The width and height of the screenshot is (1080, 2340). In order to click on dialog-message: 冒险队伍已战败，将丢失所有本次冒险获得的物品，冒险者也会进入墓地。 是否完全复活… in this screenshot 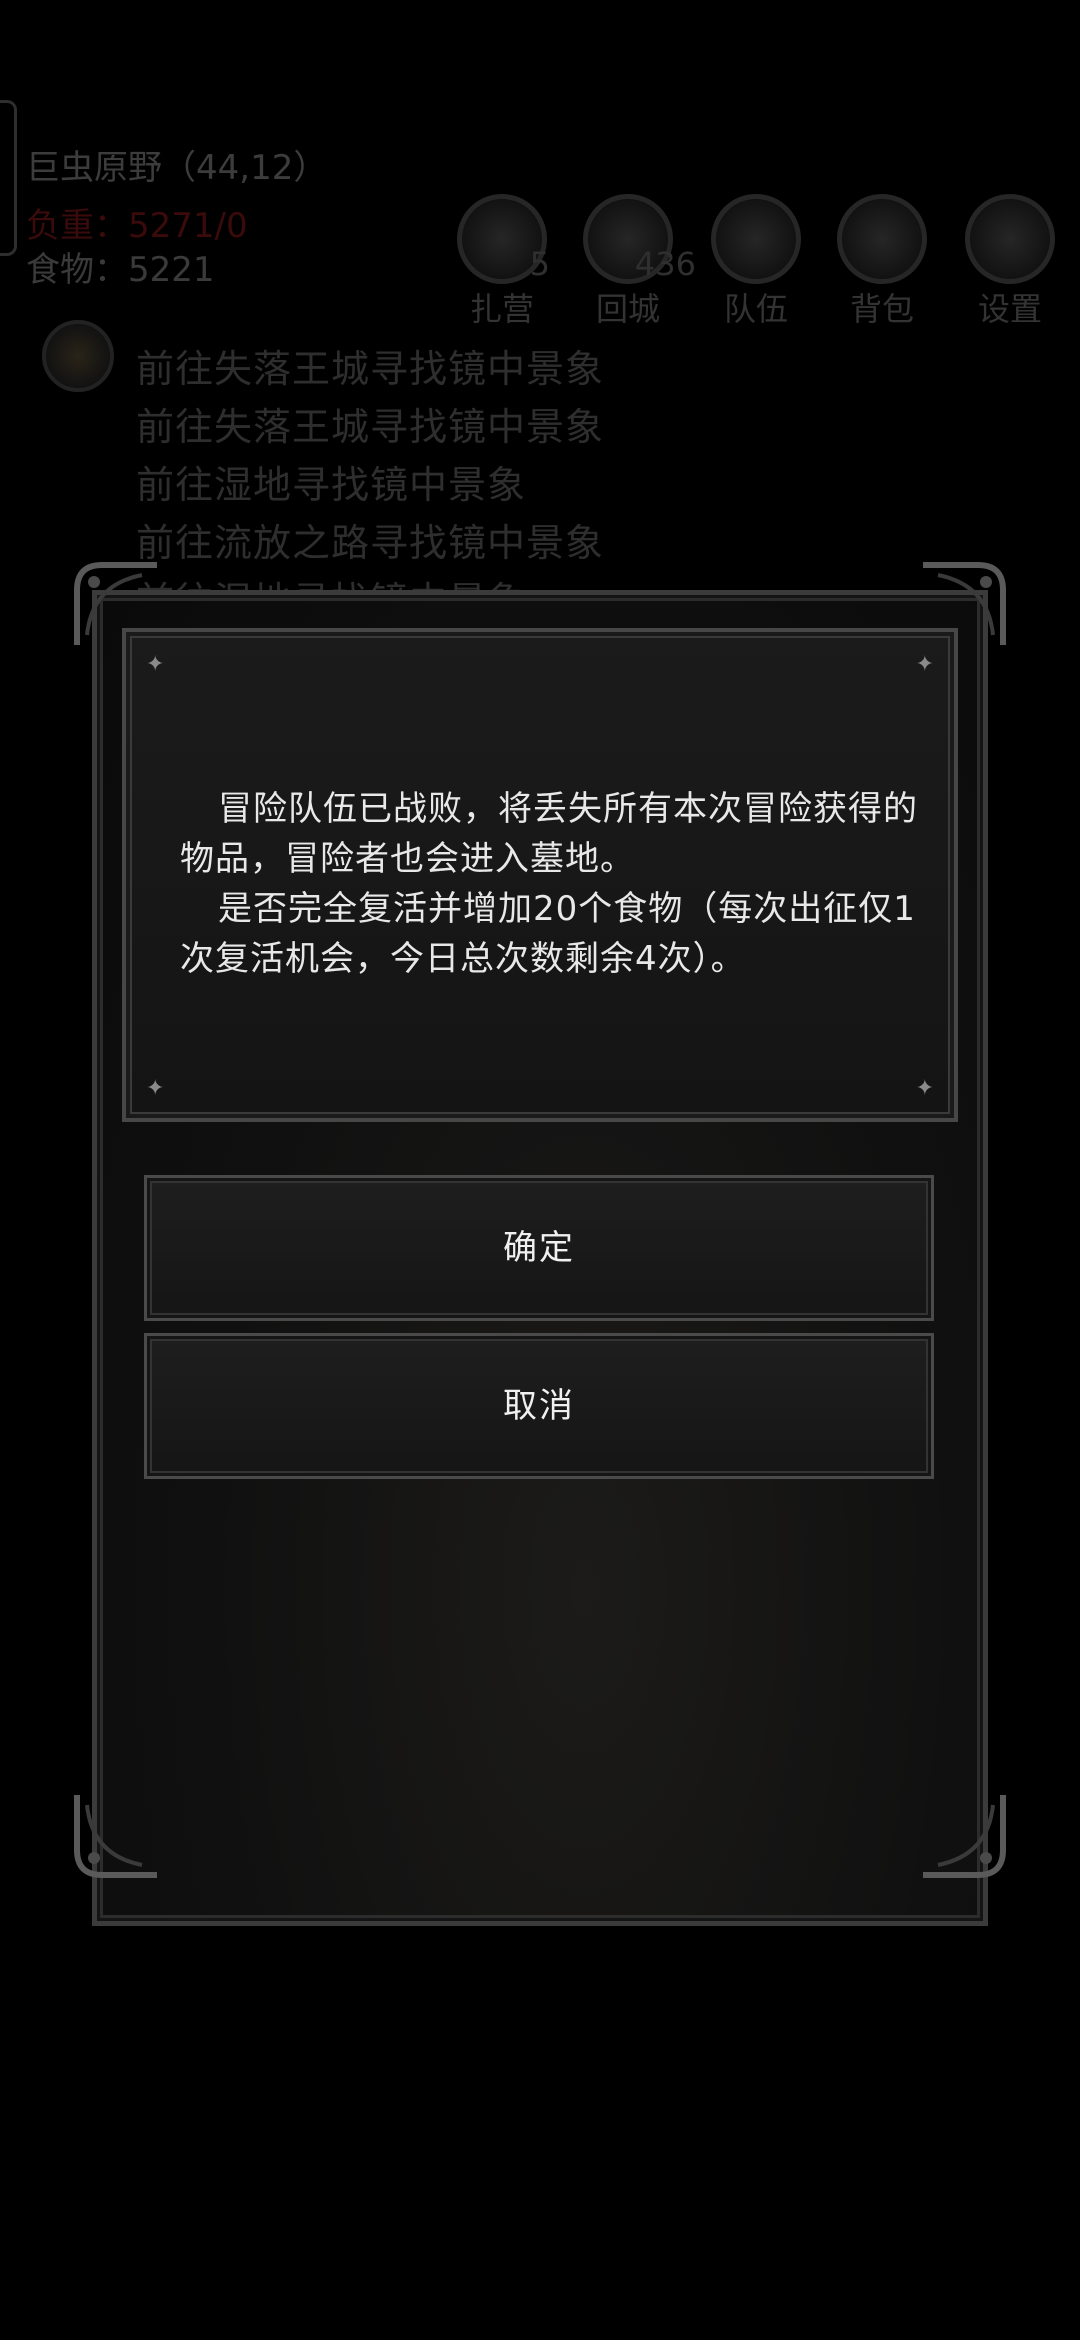, I will do `click(550, 884)`.